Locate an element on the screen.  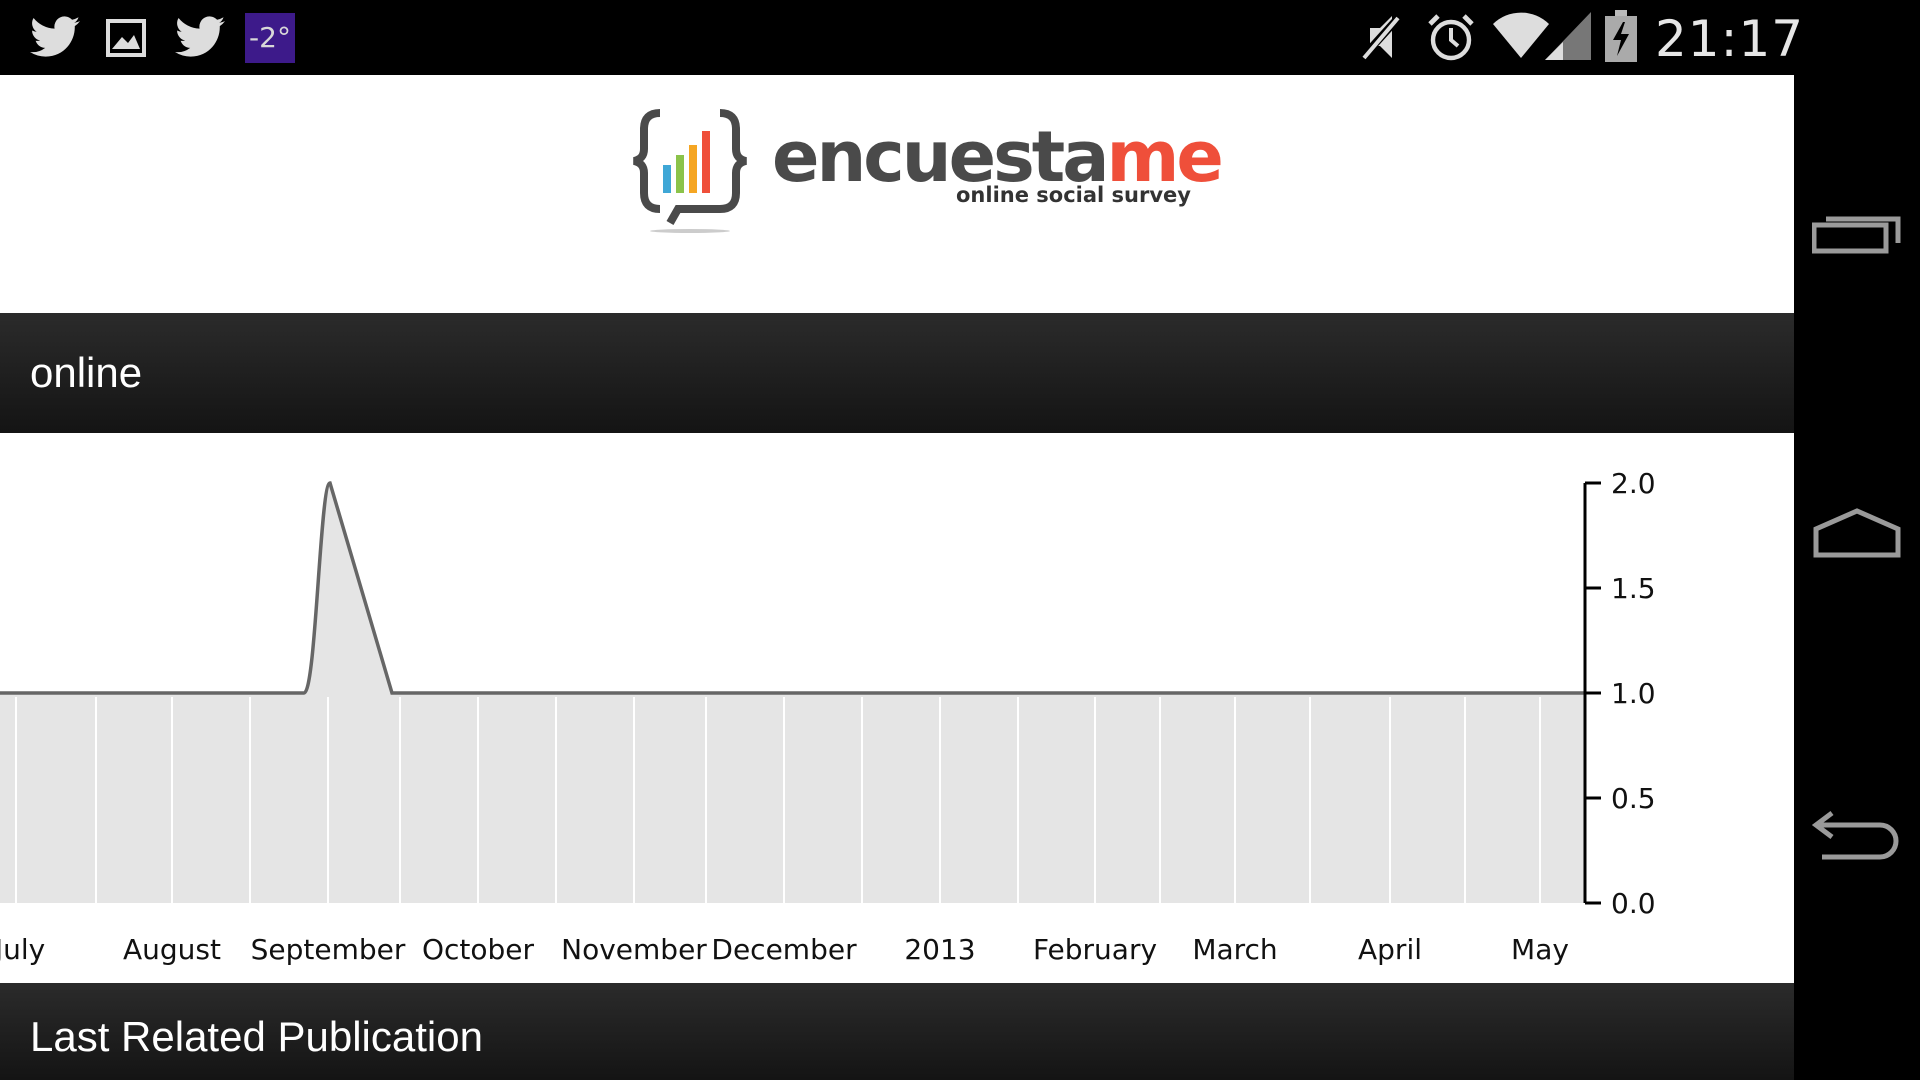
alarm-icon is located at coordinates (1451, 37).